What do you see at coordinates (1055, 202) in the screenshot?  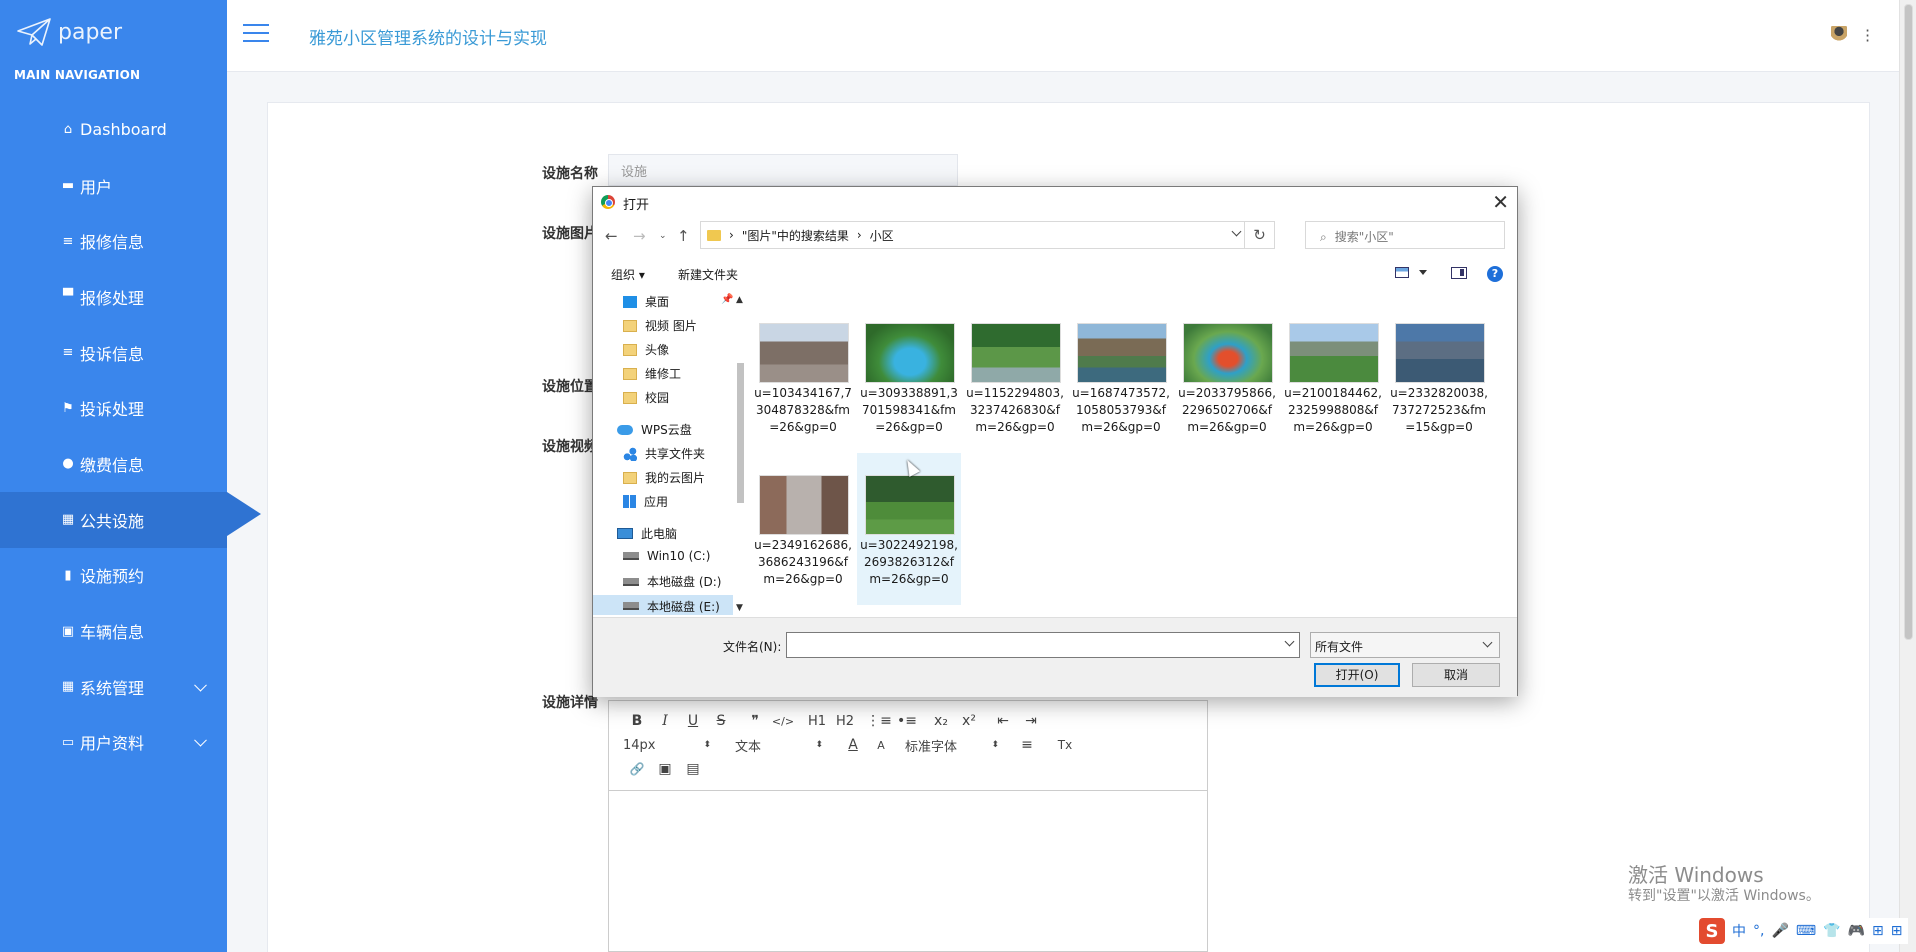 I see `dialog-titlebar: 打开 ✕` at bounding box center [1055, 202].